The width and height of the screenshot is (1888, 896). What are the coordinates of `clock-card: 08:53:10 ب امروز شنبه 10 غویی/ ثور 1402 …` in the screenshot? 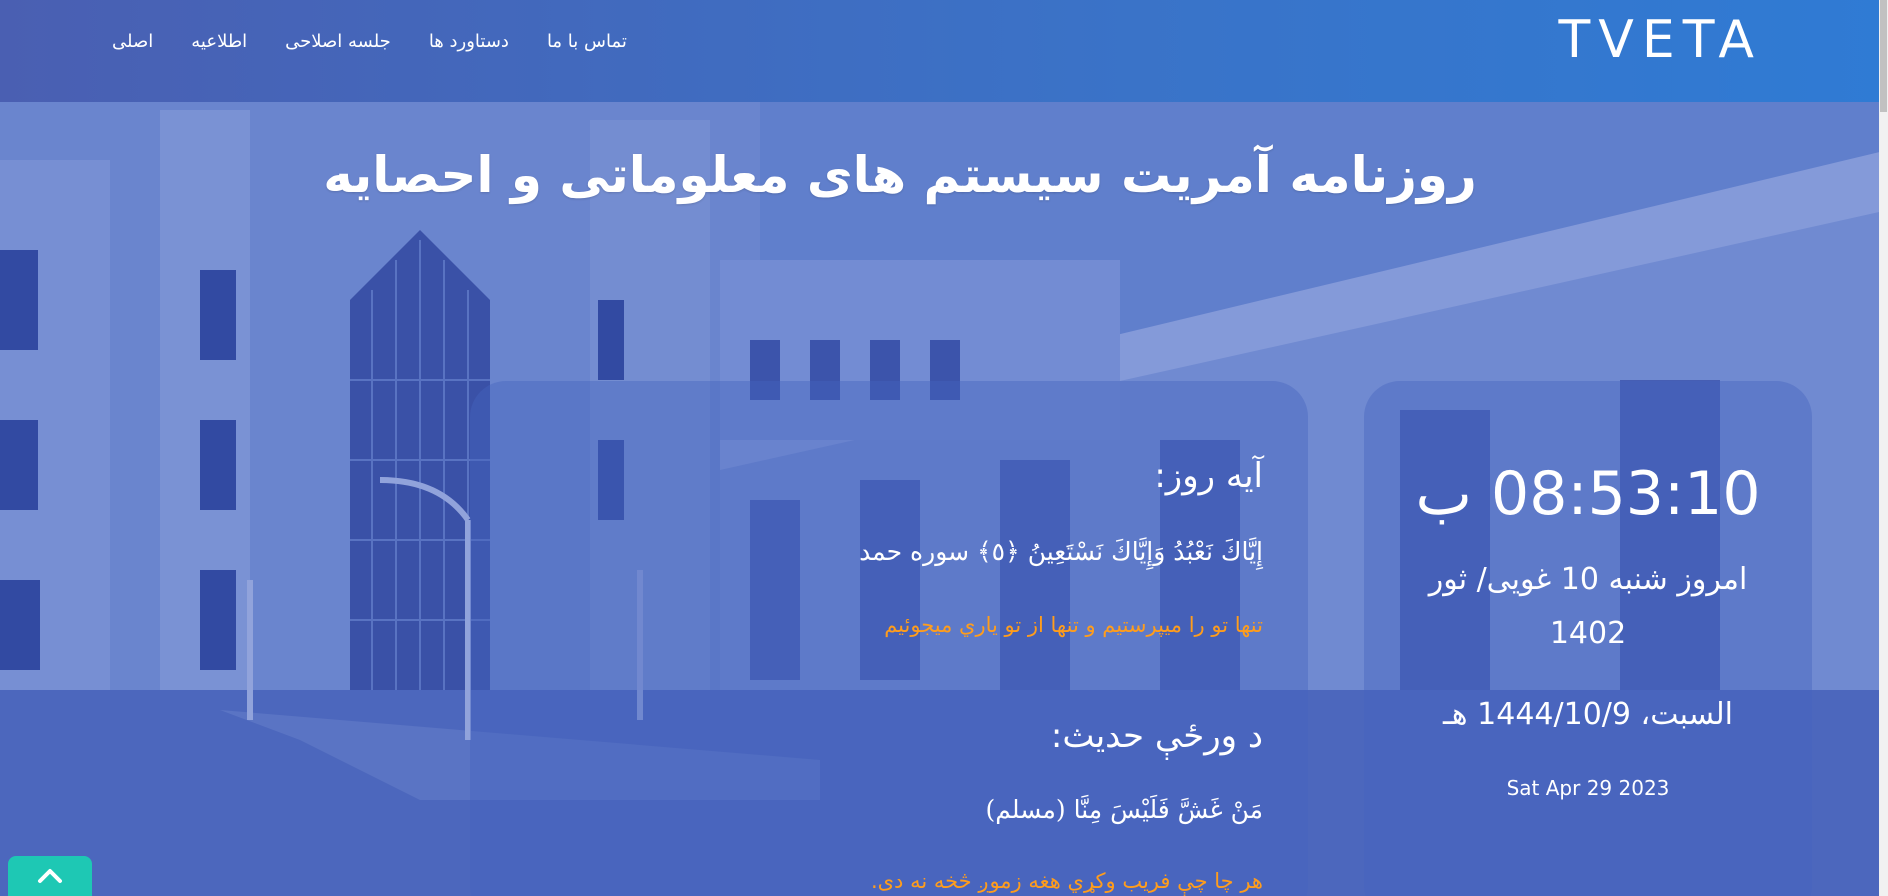 It's located at (1588, 638).